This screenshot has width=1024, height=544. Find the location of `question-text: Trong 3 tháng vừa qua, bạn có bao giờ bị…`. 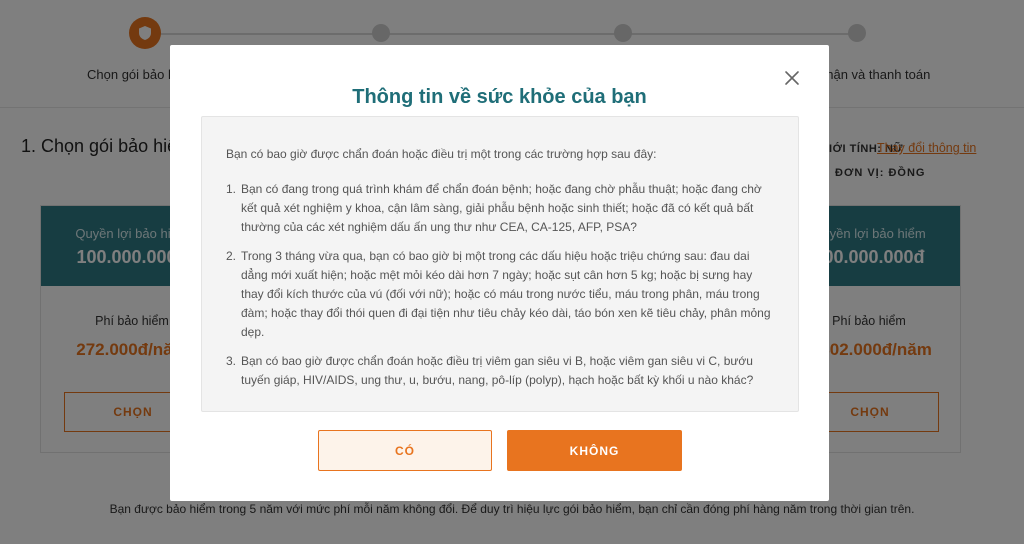

question-text: Trong 3 tháng vừa qua, bạn có bao giờ bị… is located at coordinates (506, 294).